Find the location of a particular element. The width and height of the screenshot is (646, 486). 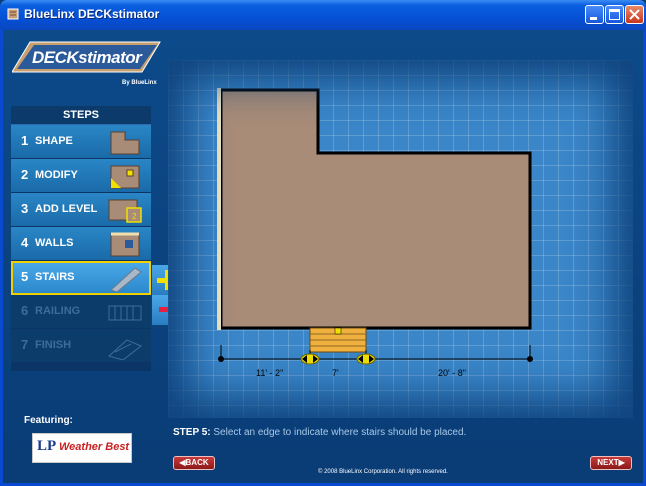

back-button: ◀BACK is located at coordinates (194, 463).